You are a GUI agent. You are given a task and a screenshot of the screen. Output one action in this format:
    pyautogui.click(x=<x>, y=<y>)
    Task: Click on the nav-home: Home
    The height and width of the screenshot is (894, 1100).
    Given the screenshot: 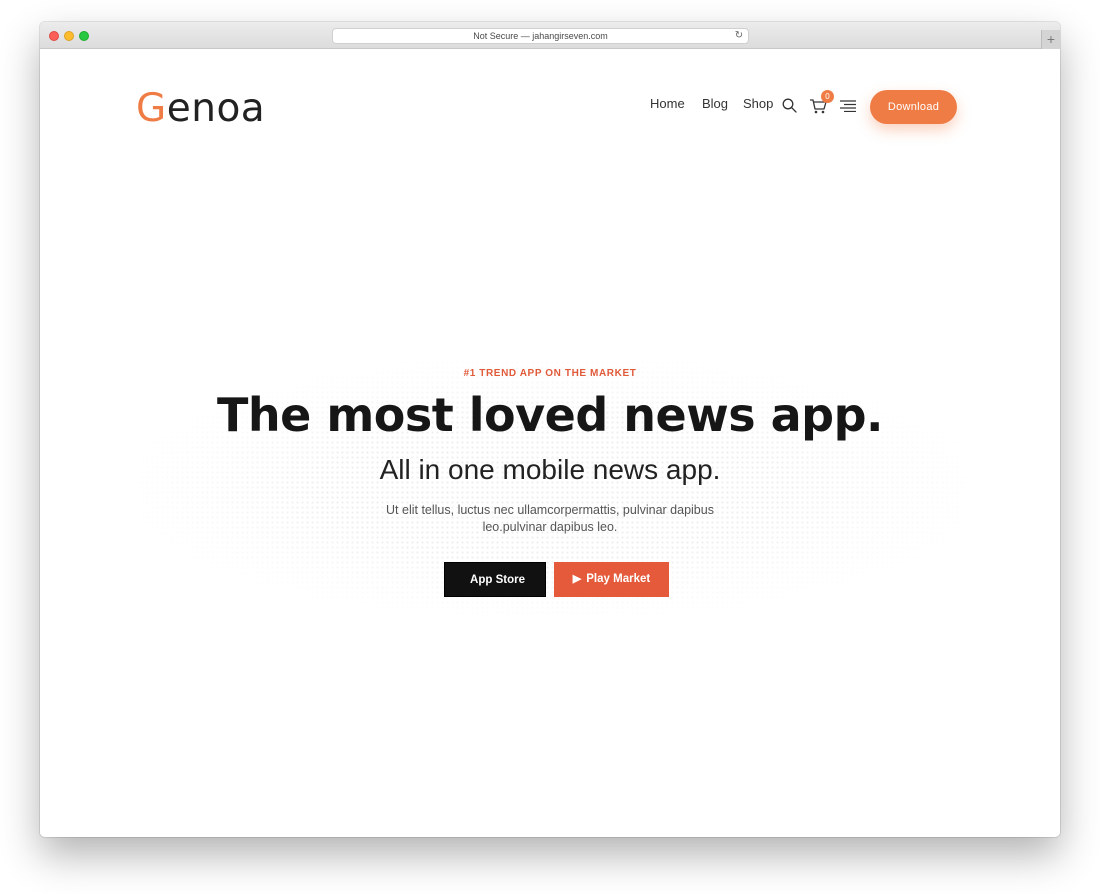 What is the action you would take?
    pyautogui.click(x=667, y=103)
    